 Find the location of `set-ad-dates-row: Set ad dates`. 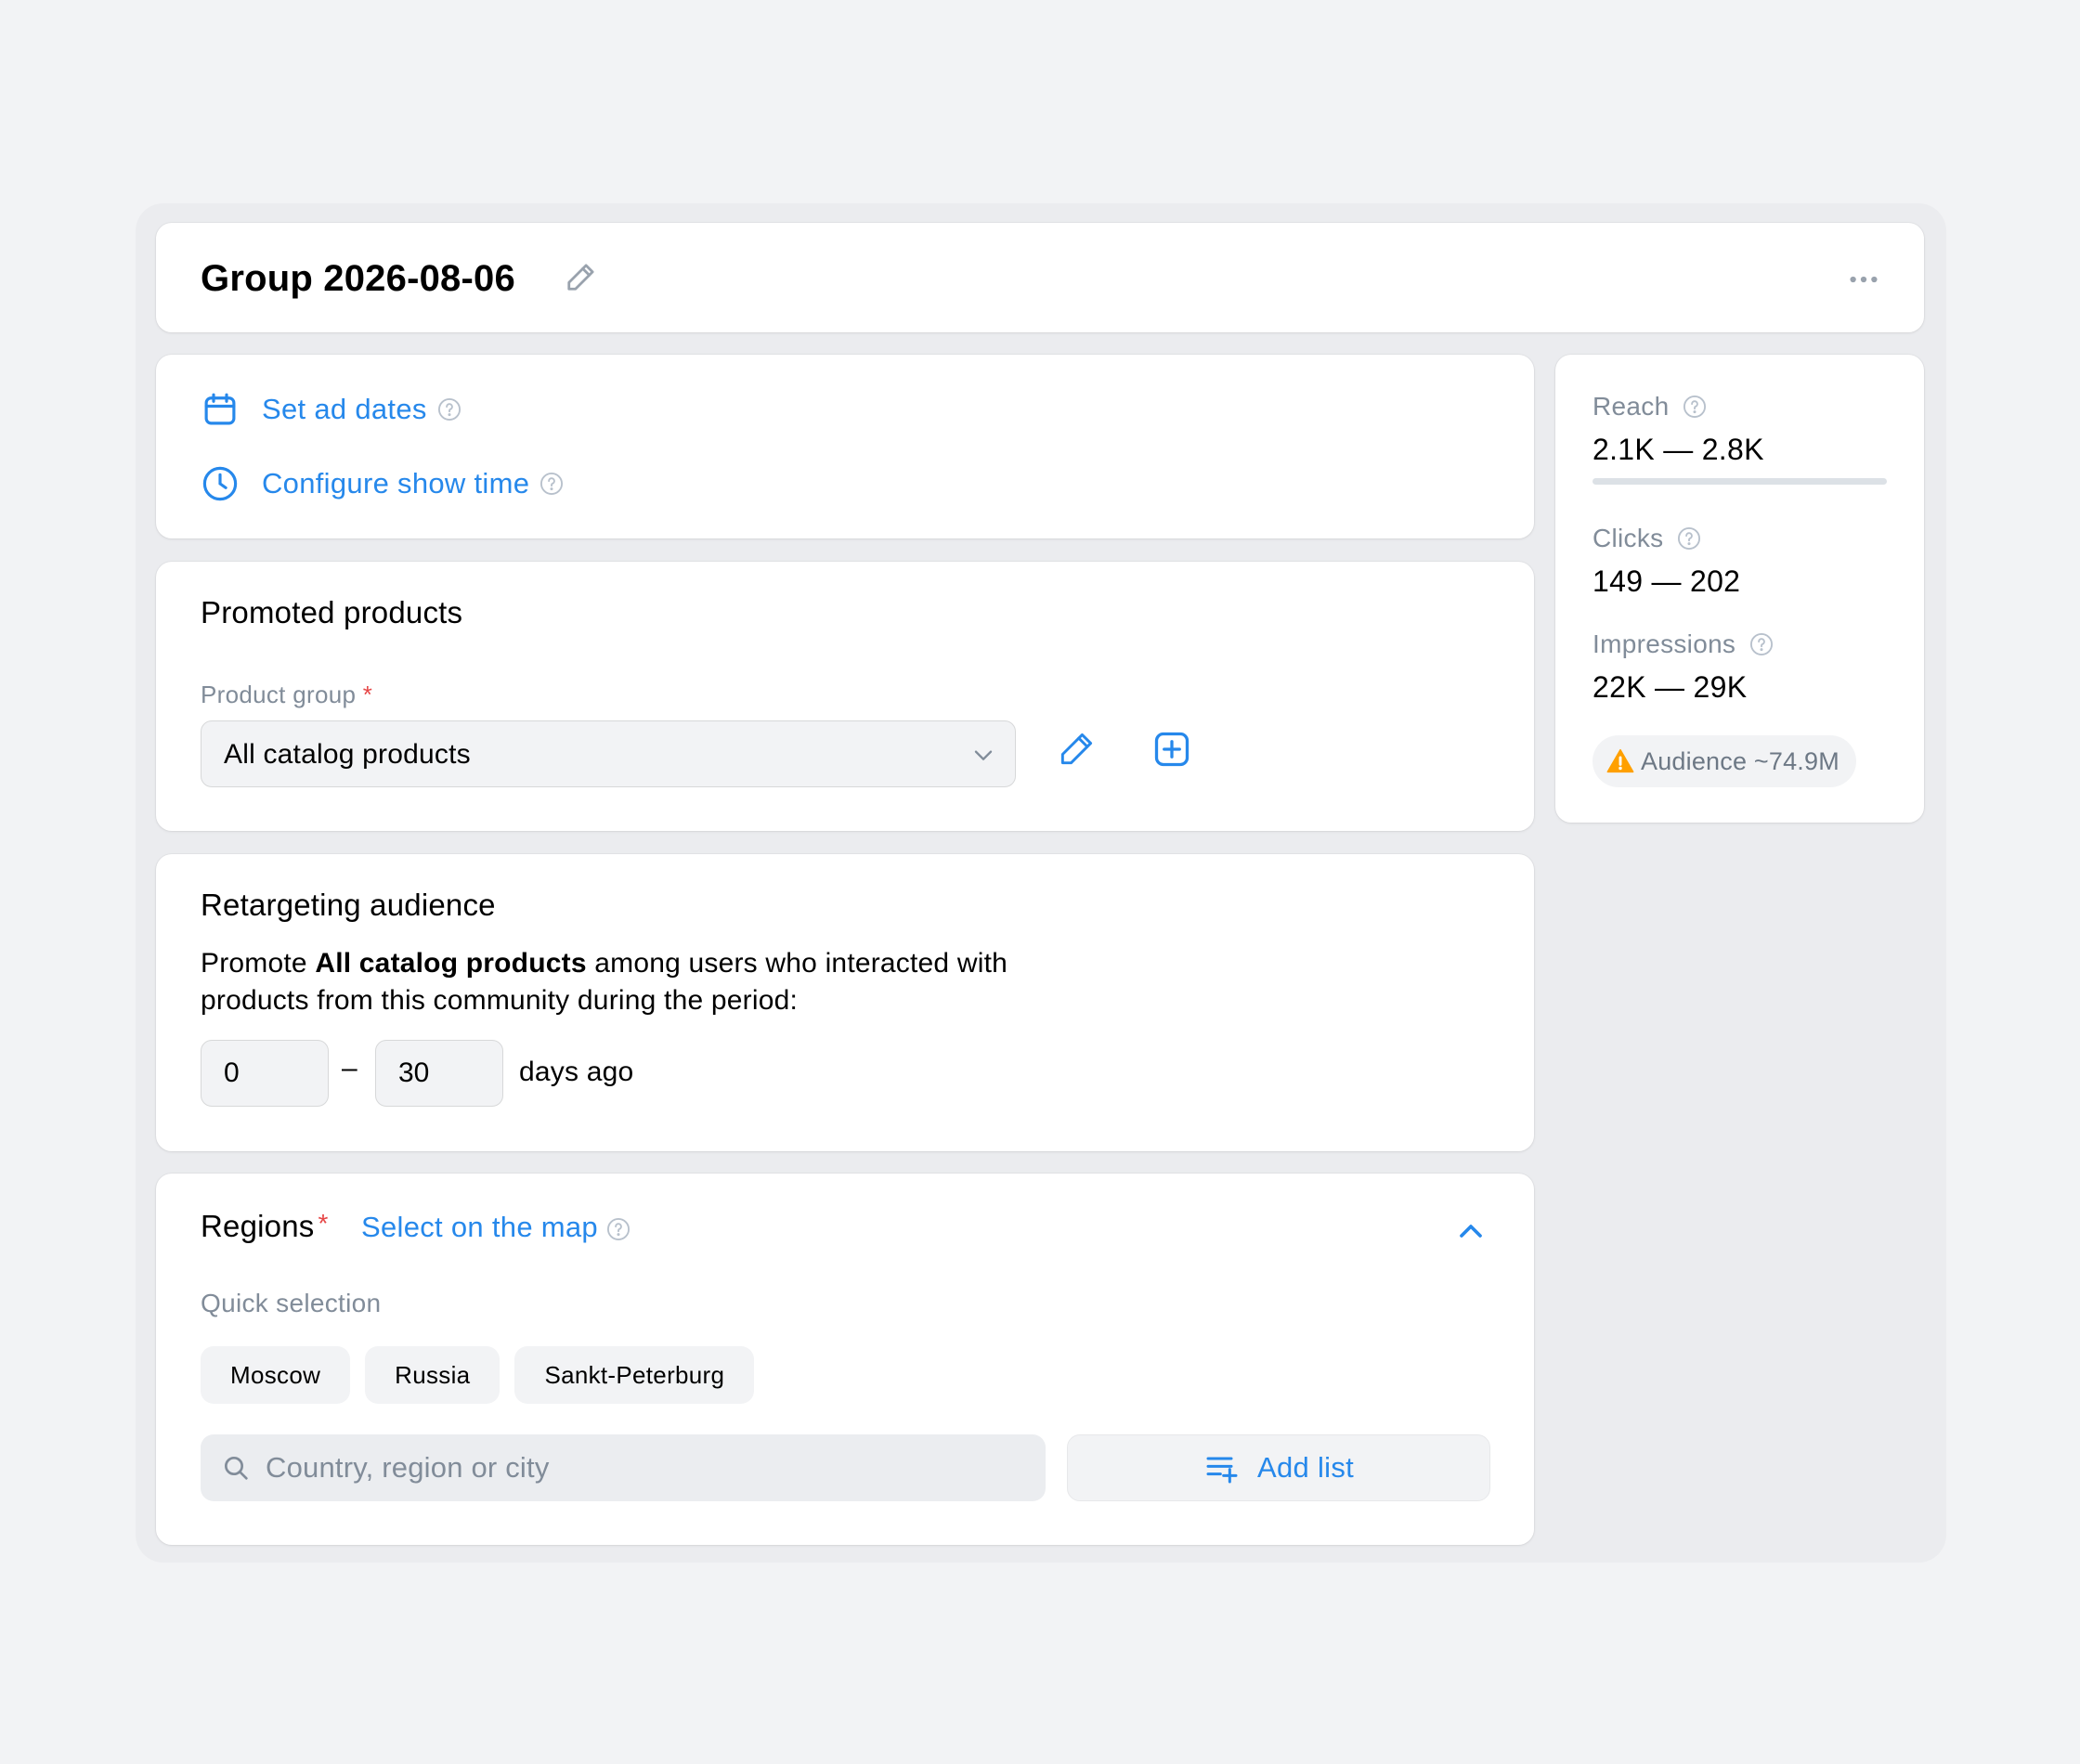

set-ad-dates-row: Set ad dates is located at coordinates (331, 409).